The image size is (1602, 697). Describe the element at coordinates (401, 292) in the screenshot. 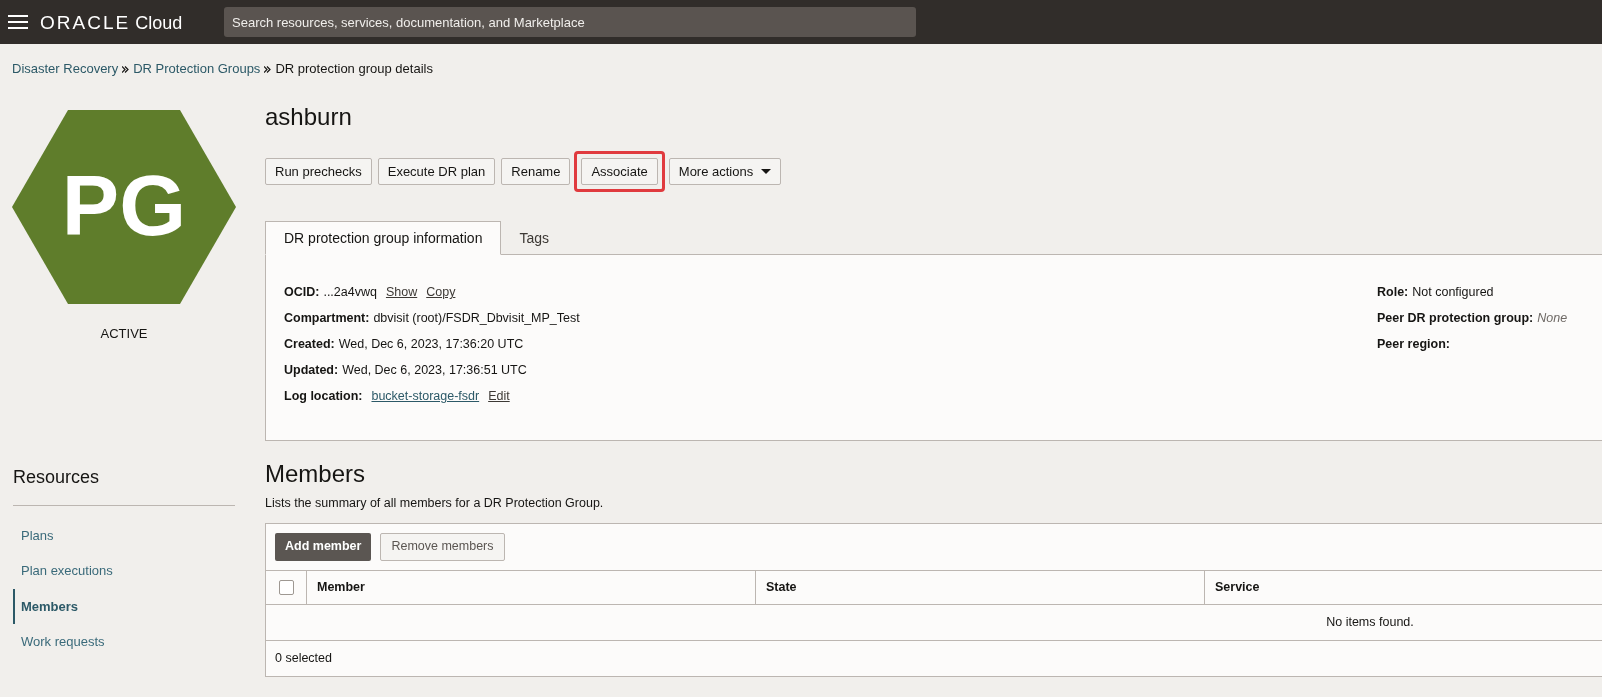

I see `info-link: Show` at that location.